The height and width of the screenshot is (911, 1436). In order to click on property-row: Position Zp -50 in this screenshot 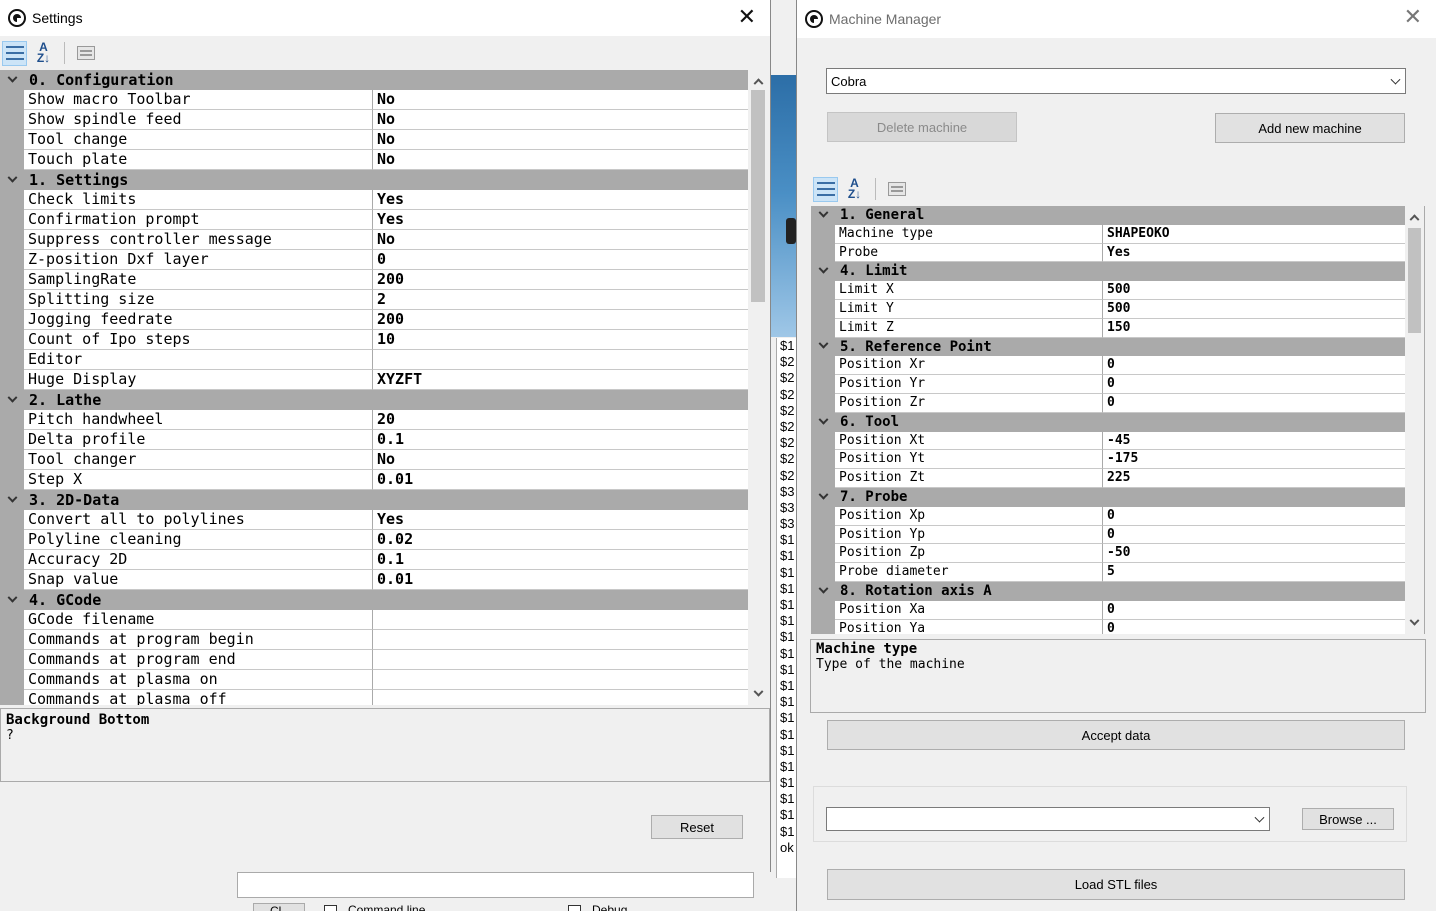, I will do `click(1108, 554)`.